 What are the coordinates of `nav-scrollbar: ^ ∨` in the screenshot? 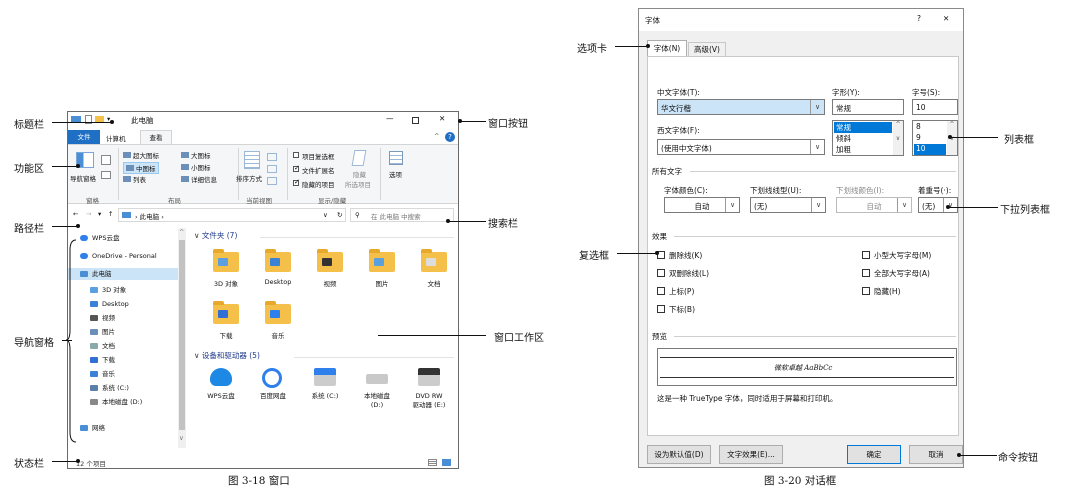 It's located at (182, 338).